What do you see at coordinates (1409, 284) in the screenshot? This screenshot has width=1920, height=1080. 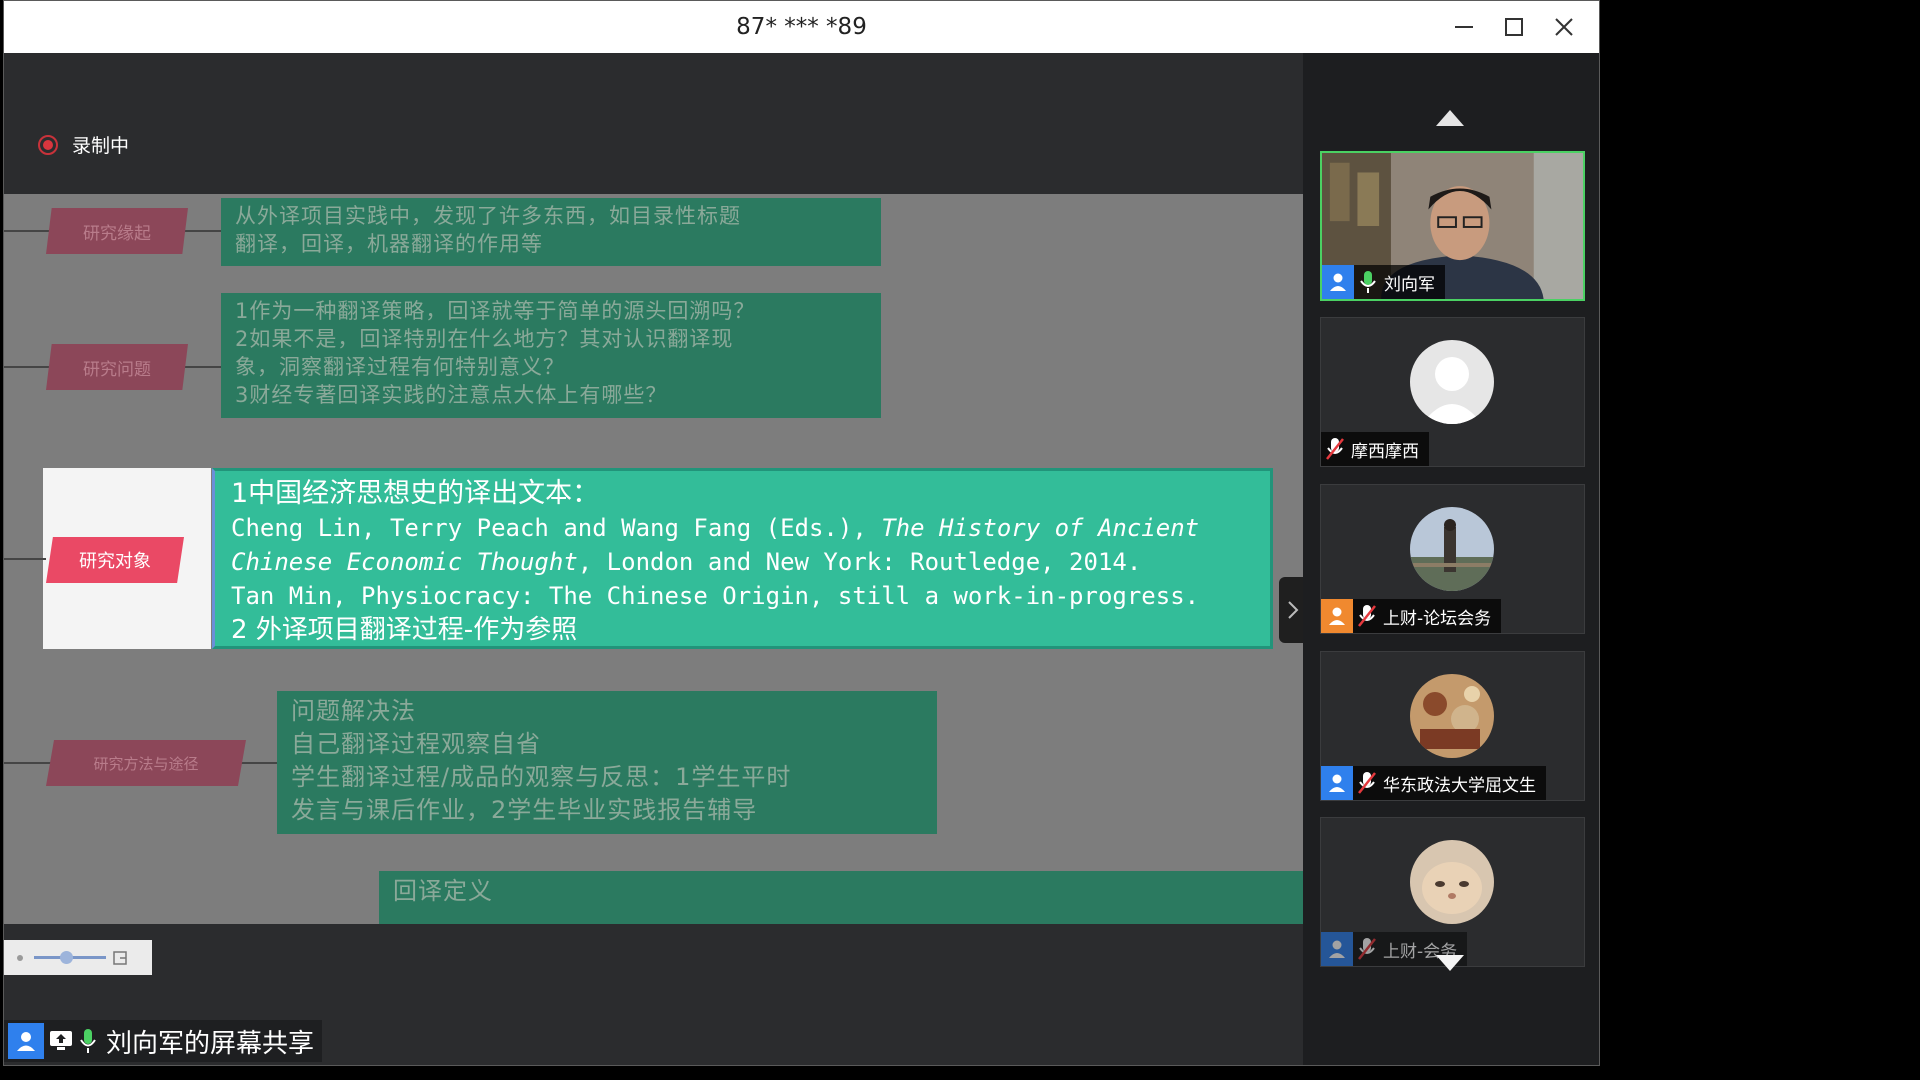 I see `participant-name: 刘向军` at bounding box center [1409, 284].